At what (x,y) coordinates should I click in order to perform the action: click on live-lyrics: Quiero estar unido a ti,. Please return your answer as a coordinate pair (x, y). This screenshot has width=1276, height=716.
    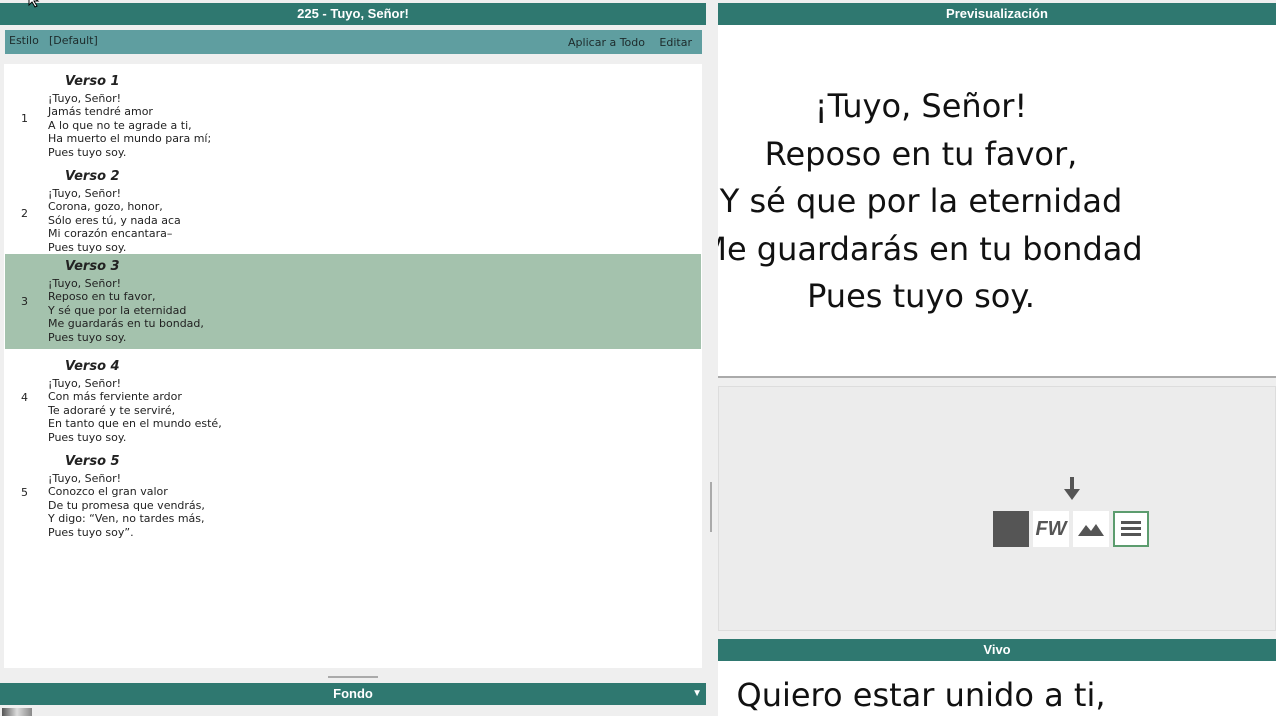
    Looking at the image, I should click on (921, 695).